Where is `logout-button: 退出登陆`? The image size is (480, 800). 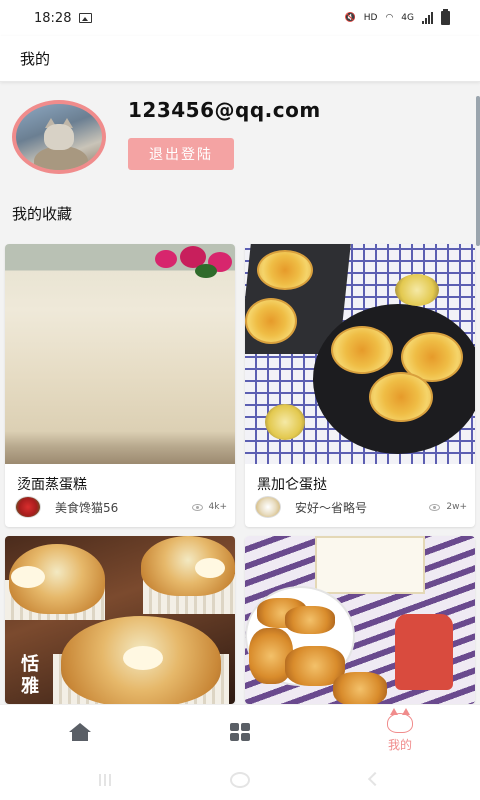 logout-button: 退出登陆 is located at coordinates (181, 154).